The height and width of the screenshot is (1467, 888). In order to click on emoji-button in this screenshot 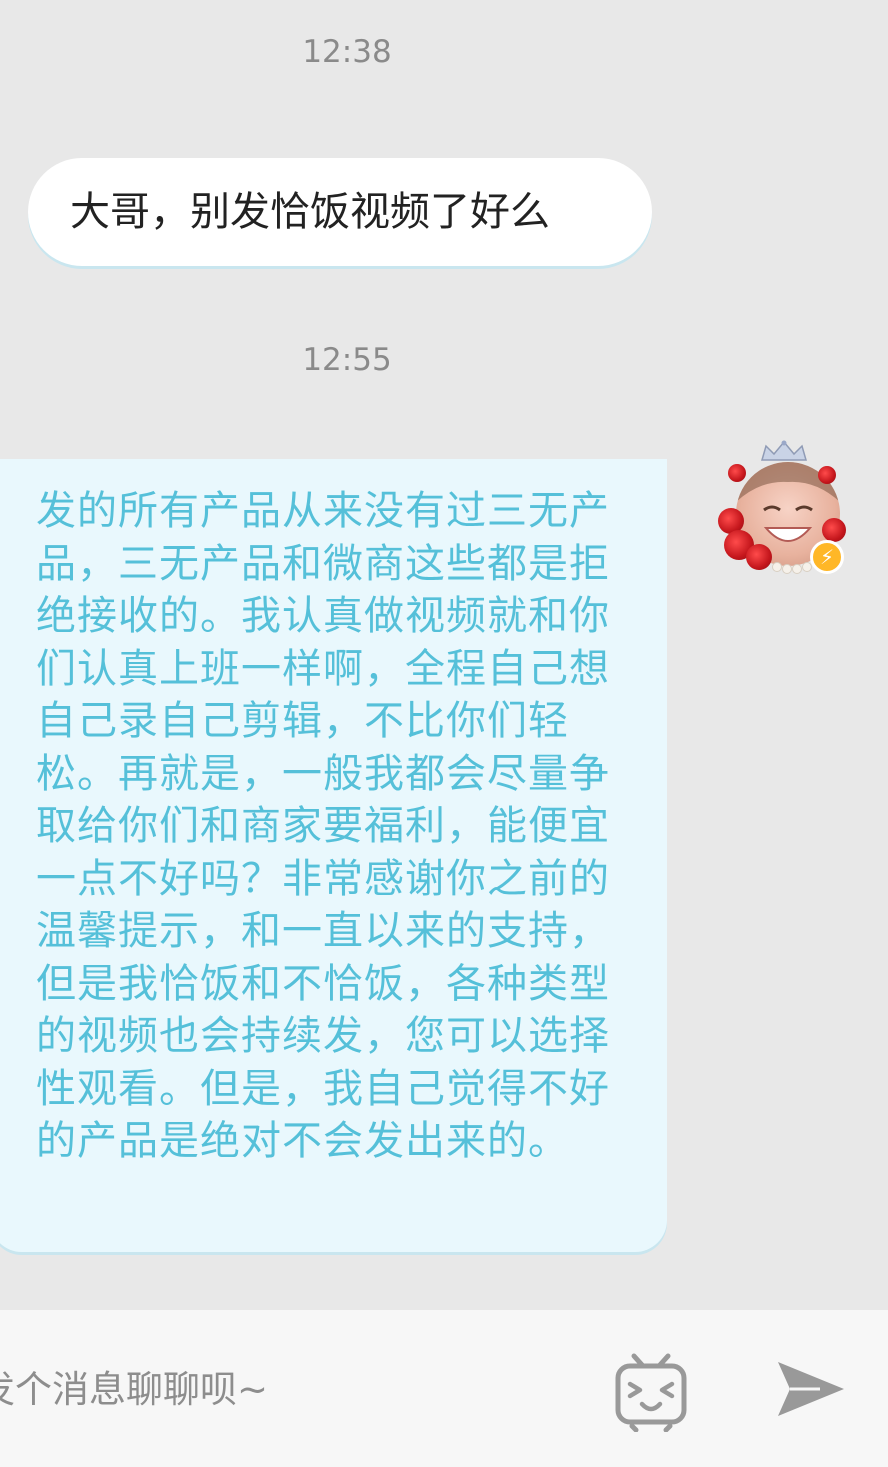, I will do `click(651, 1391)`.